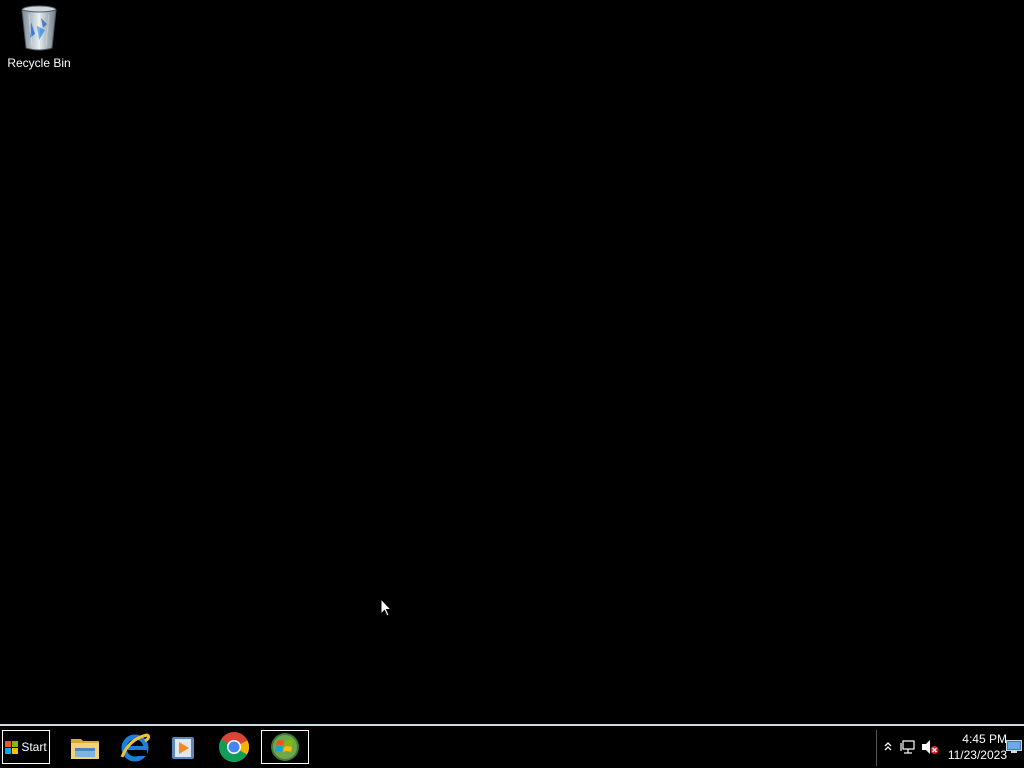 This screenshot has width=1024, height=768. I want to click on network-status-icon, so click(907, 747).